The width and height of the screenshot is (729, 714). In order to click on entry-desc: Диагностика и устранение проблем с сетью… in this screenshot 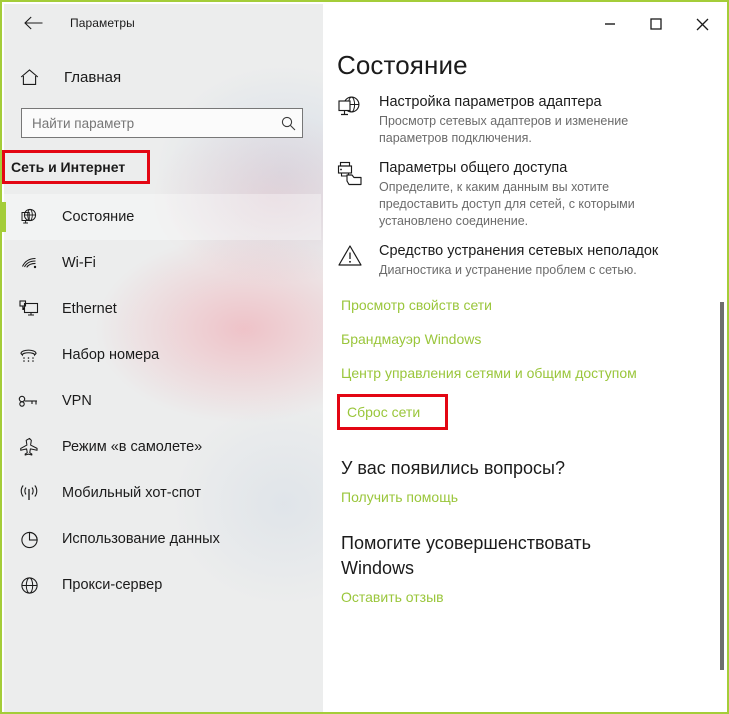, I will do `click(508, 270)`.